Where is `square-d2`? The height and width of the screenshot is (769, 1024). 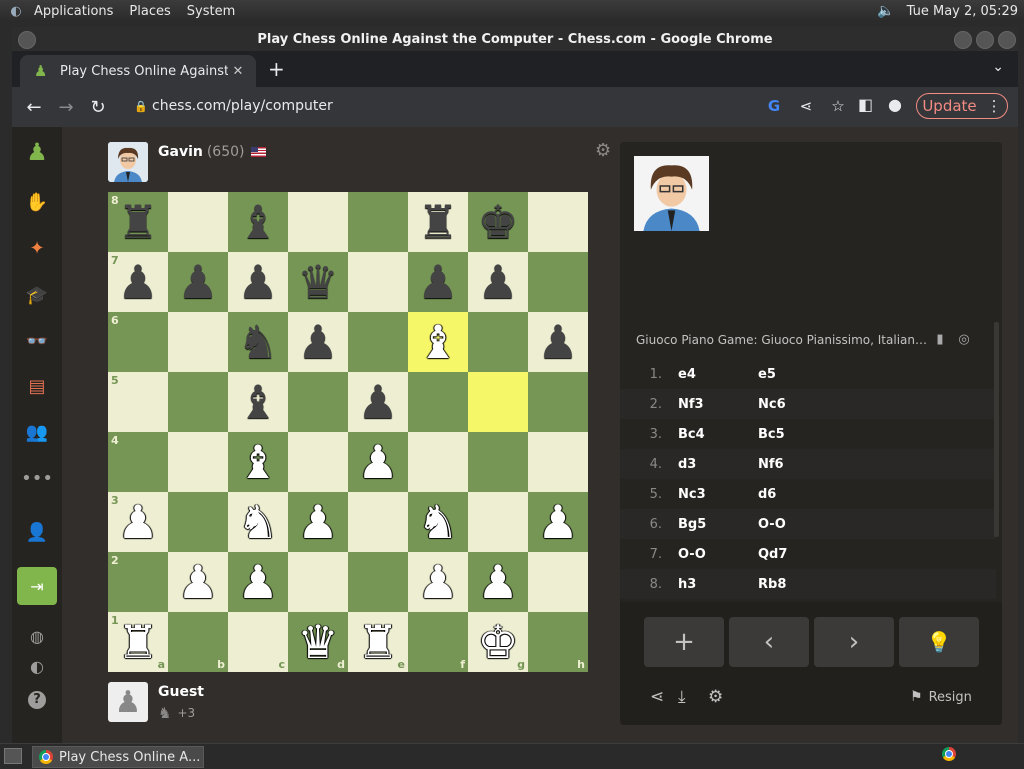
square-d2 is located at coordinates (318, 582).